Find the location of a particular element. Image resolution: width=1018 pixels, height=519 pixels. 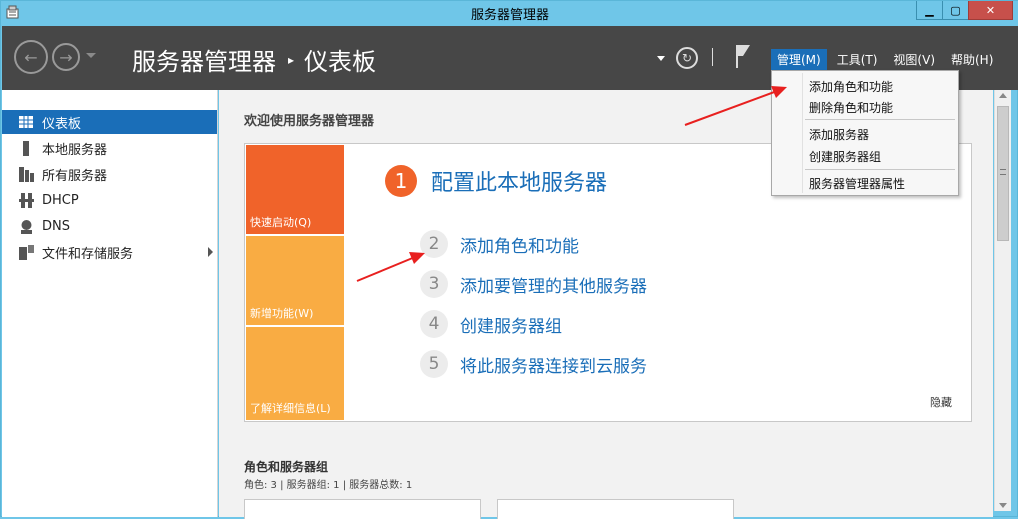

step-create-group: 4 创建服务器组 is located at coordinates (491, 324).